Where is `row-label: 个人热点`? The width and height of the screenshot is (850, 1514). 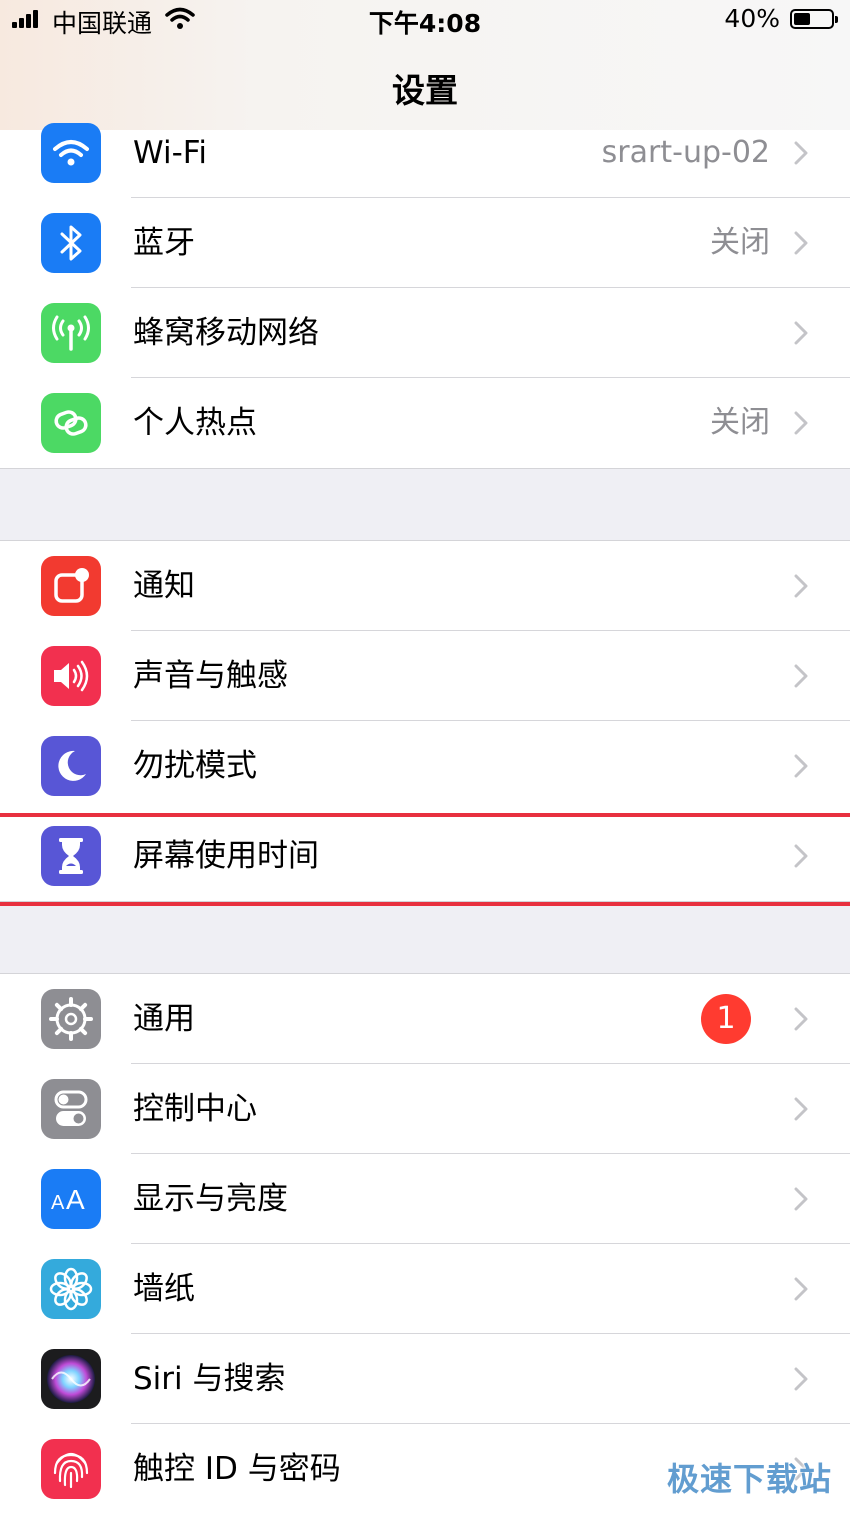 row-label: 个人热点 is located at coordinates (195, 423).